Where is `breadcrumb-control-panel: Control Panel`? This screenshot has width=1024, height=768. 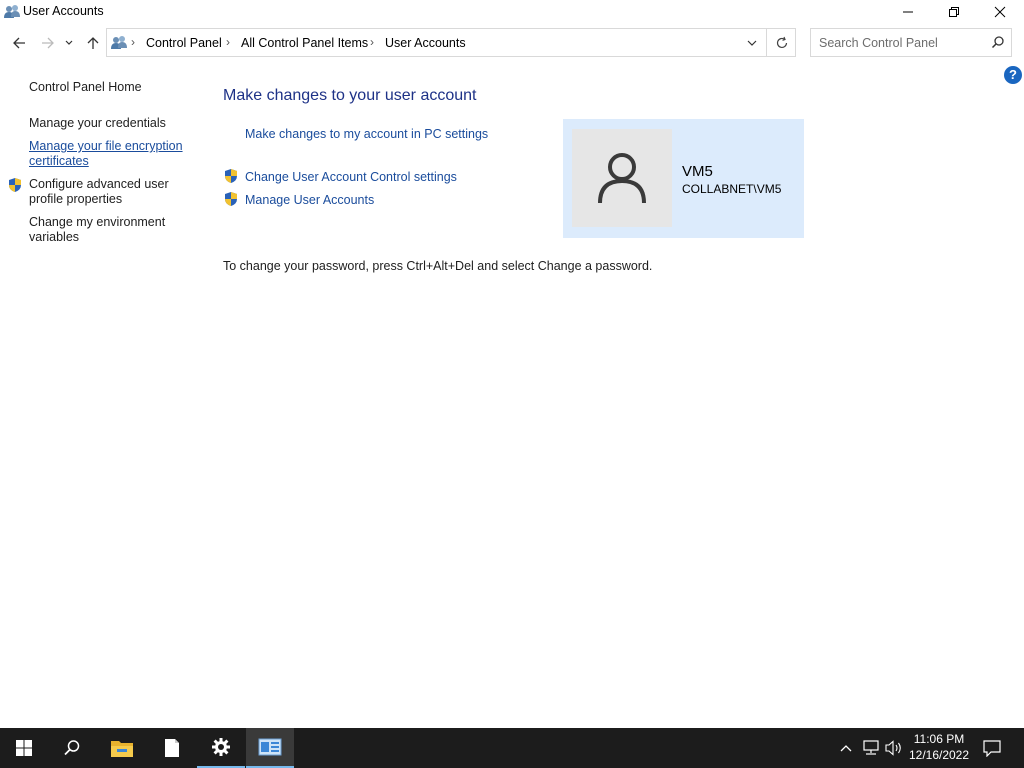
breadcrumb-control-panel: Control Panel is located at coordinates (184, 43).